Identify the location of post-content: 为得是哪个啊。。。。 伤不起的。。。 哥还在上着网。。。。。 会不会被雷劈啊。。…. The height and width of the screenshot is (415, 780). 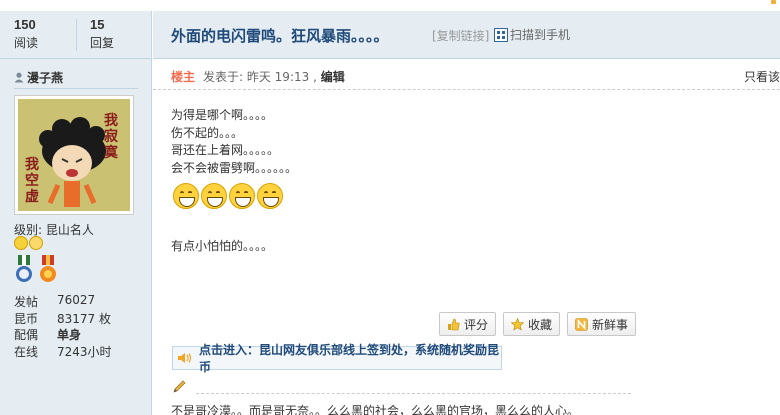
(234, 142).